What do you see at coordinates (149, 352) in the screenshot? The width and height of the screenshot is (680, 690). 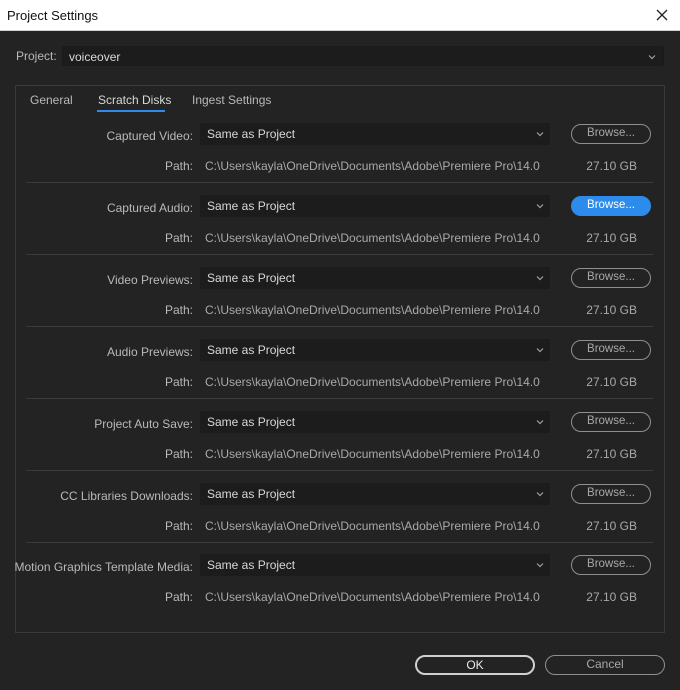 I see `section-label: Audio Previews:` at bounding box center [149, 352].